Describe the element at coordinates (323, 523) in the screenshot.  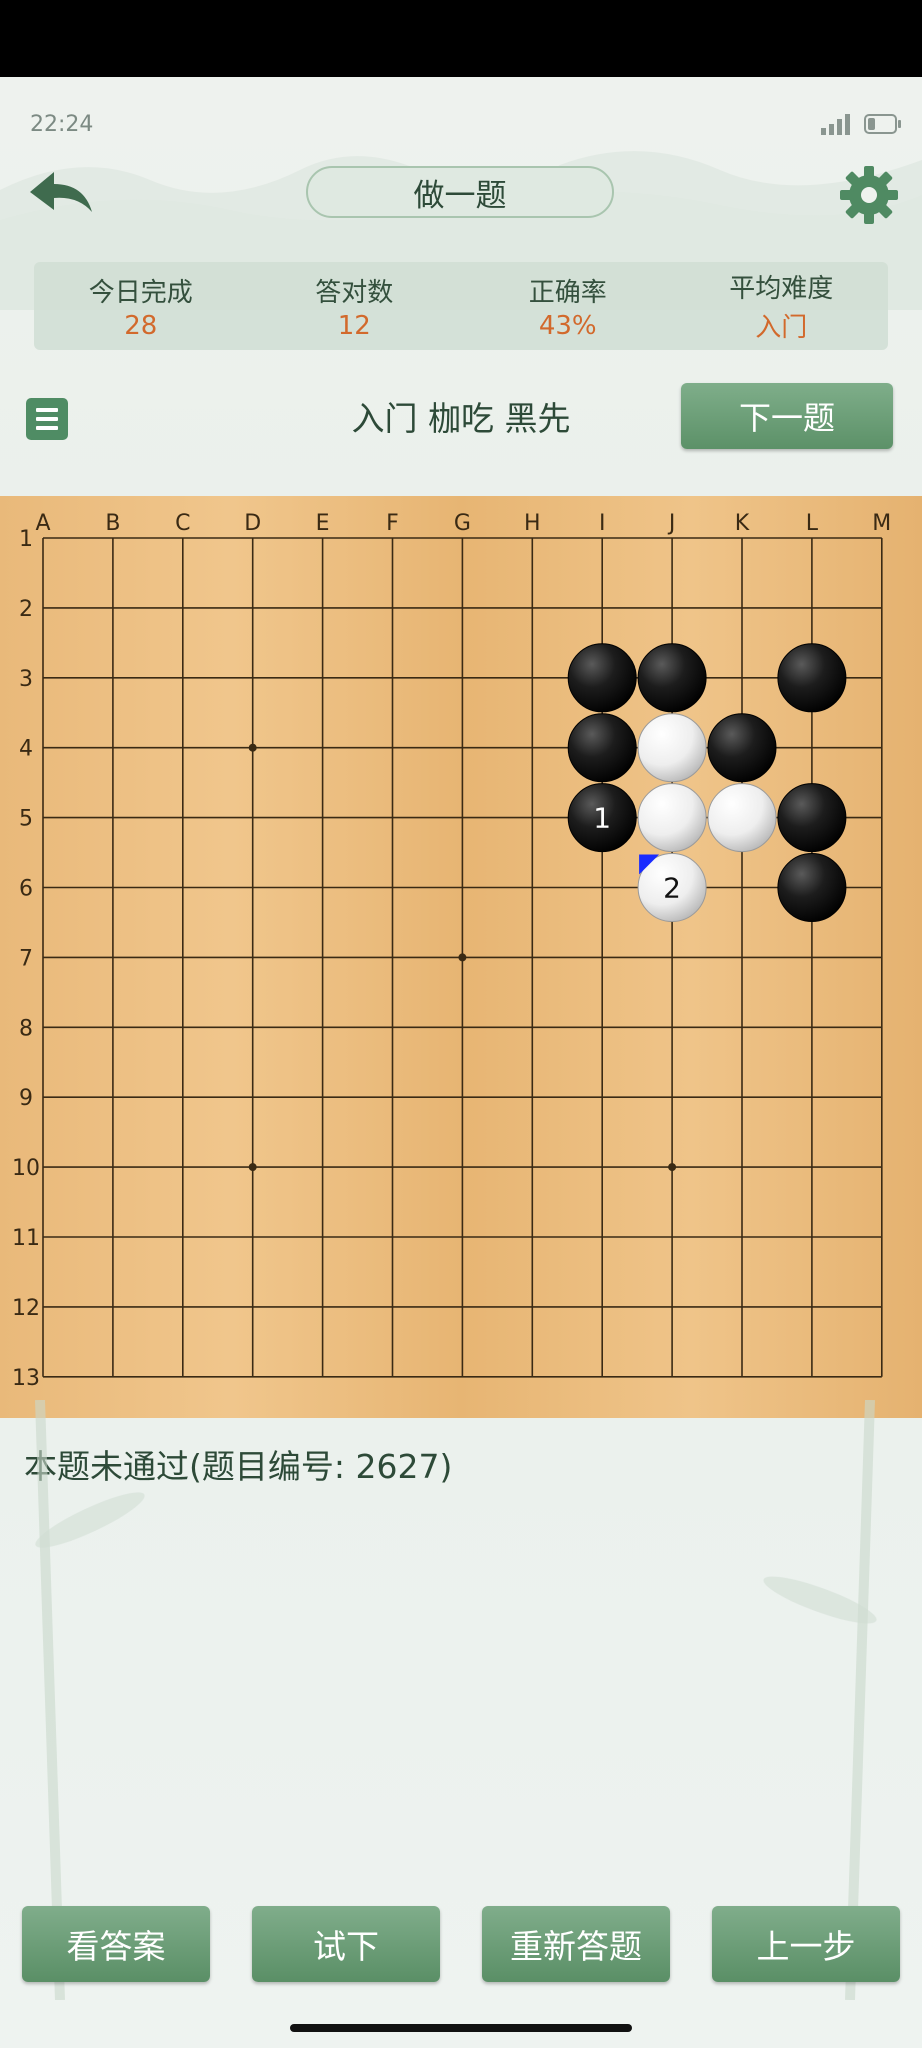
I see `column-label: E` at that location.